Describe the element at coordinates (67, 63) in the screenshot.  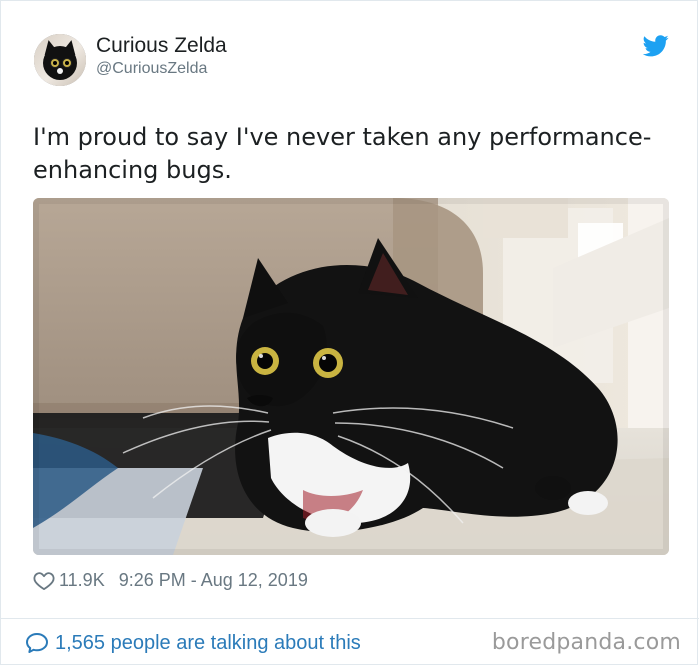
I see `avatar-cat-eye-right` at that location.